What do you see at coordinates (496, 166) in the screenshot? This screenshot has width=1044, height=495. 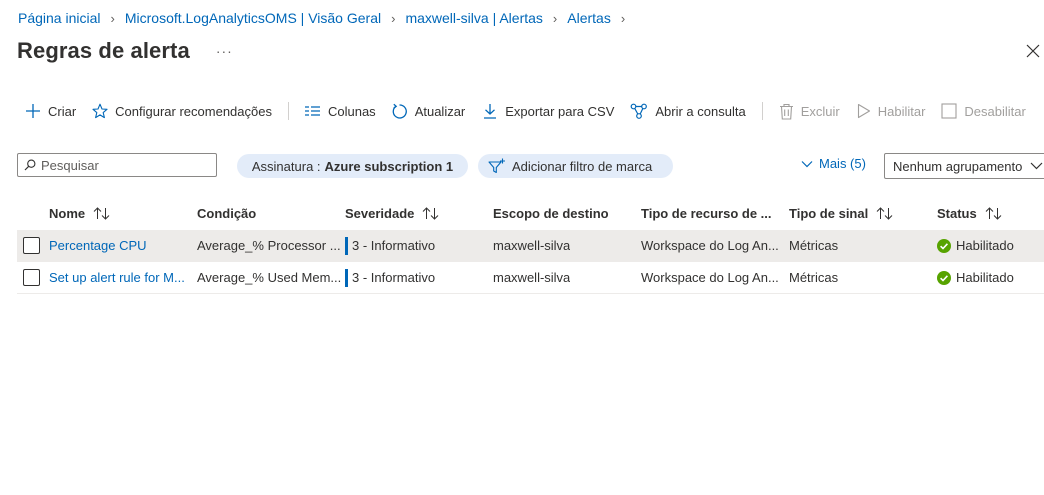 I see `filter-add-icon` at bounding box center [496, 166].